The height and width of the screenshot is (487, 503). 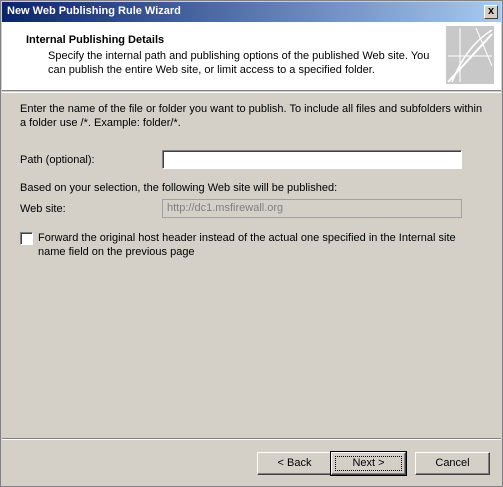 What do you see at coordinates (43, 209) in the screenshot?
I see `web-site-label: Web site:` at bounding box center [43, 209].